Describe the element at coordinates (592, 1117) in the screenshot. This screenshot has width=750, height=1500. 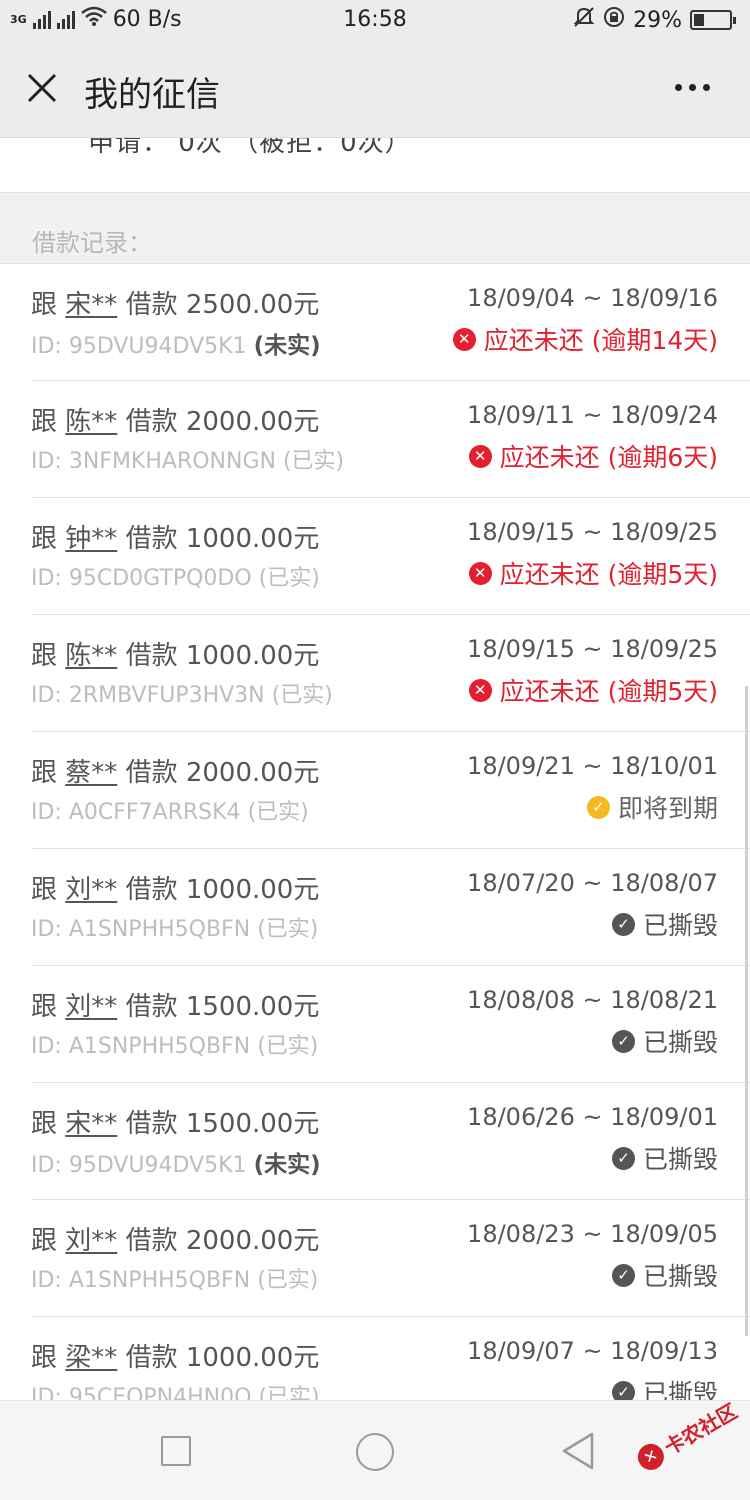
I see `record-date-range: 18/06/26 ~ 18/09/01` at that location.